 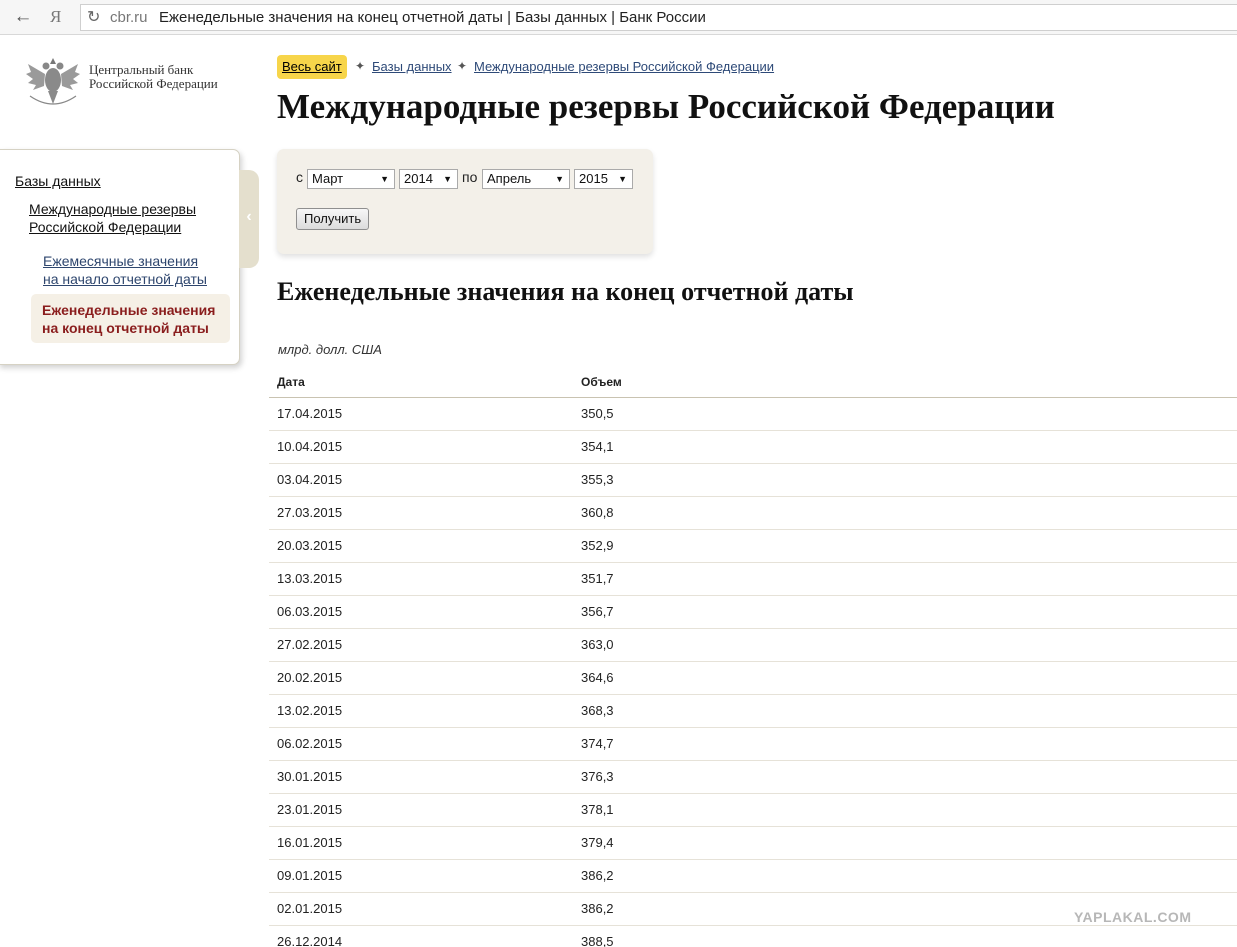 What do you see at coordinates (753, 843) in the screenshot?
I see `table-row: 16.01.2015 379,4` at bounding box center [753, 843].